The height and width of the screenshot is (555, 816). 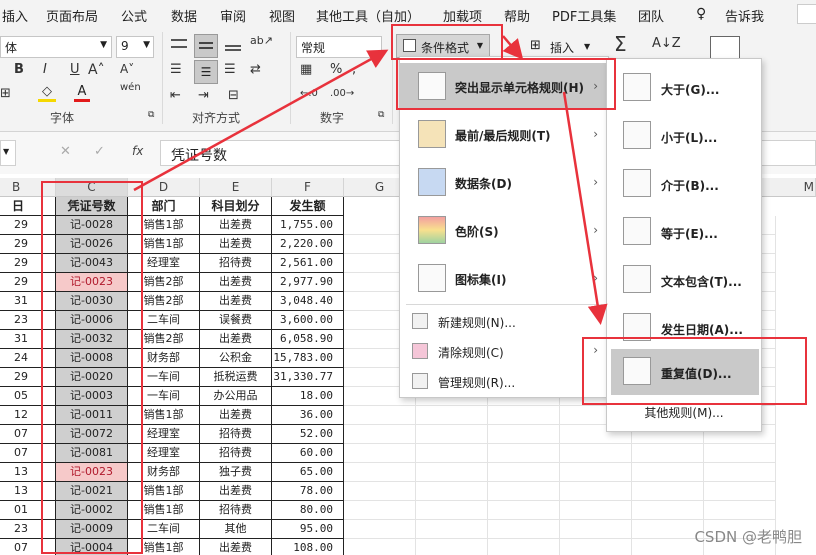 What do you see at coordinates (261, 120) in the screenshot?
I see `arrow-to-conditional-format` at bounding box center [261, 120].